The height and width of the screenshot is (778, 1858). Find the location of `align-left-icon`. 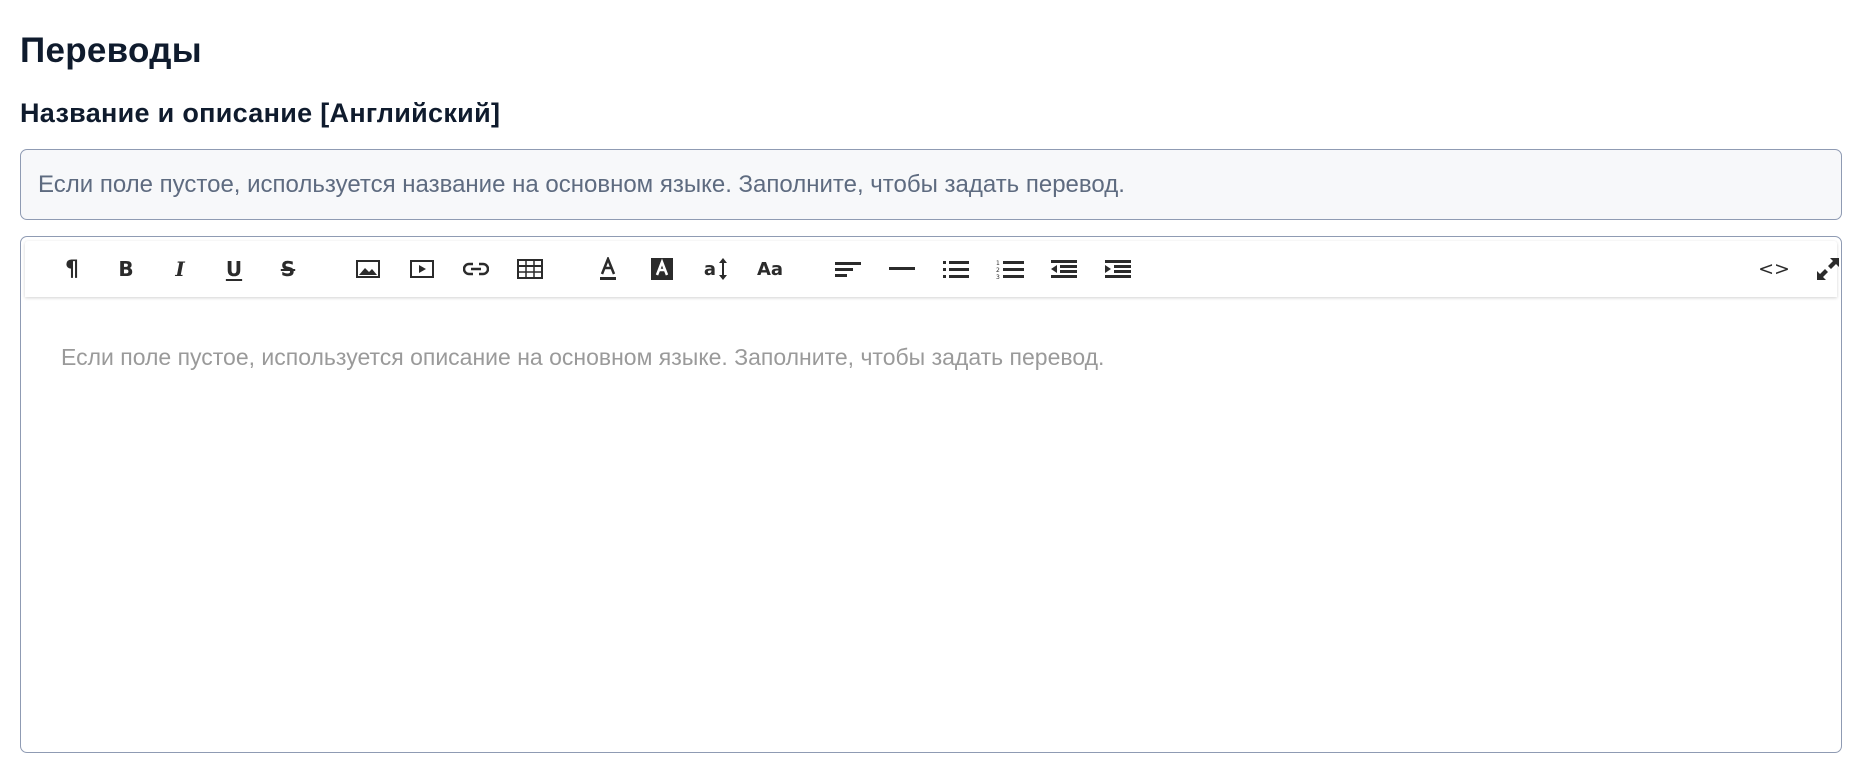

align-left-icon is located at coordinates (848, 269).